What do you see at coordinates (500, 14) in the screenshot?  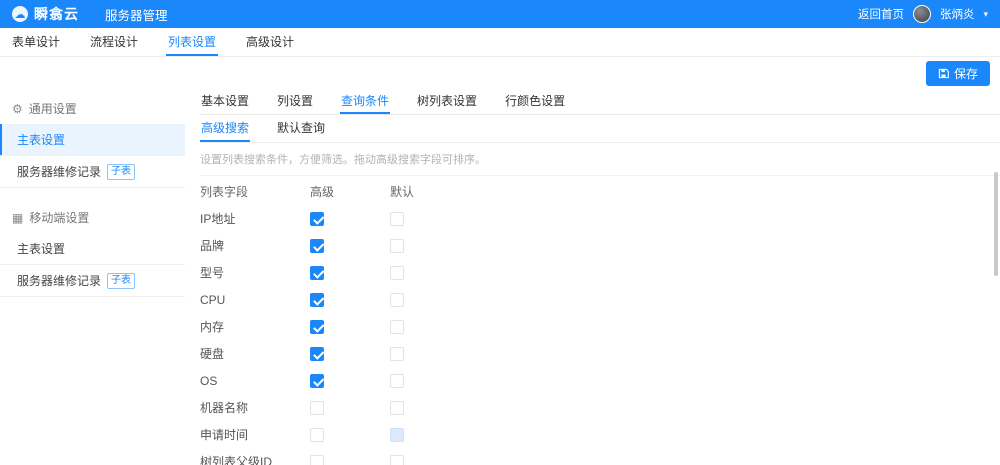 I see `app-header: ☁ 瞬翕云 服务器管理 返回首页 张炳炎 ▾` at bounding box center [500, 14].